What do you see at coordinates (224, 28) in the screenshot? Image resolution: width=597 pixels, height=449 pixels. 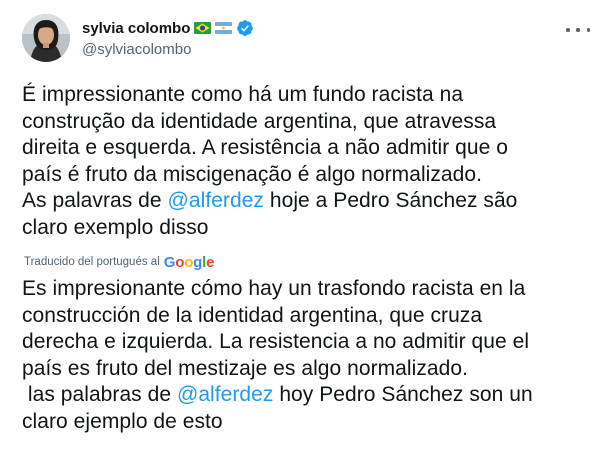 I see `argentina-flag-icon` at bounding box center [224, 28].